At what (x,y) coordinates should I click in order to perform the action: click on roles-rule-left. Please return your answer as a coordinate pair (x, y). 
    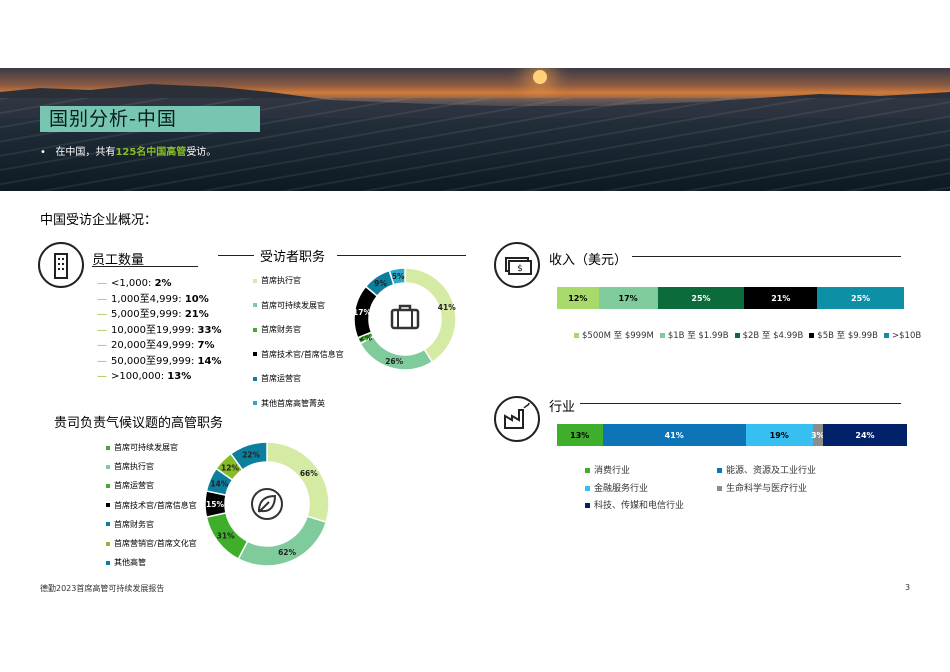
    Looking at the image, I should click on (236, 255).